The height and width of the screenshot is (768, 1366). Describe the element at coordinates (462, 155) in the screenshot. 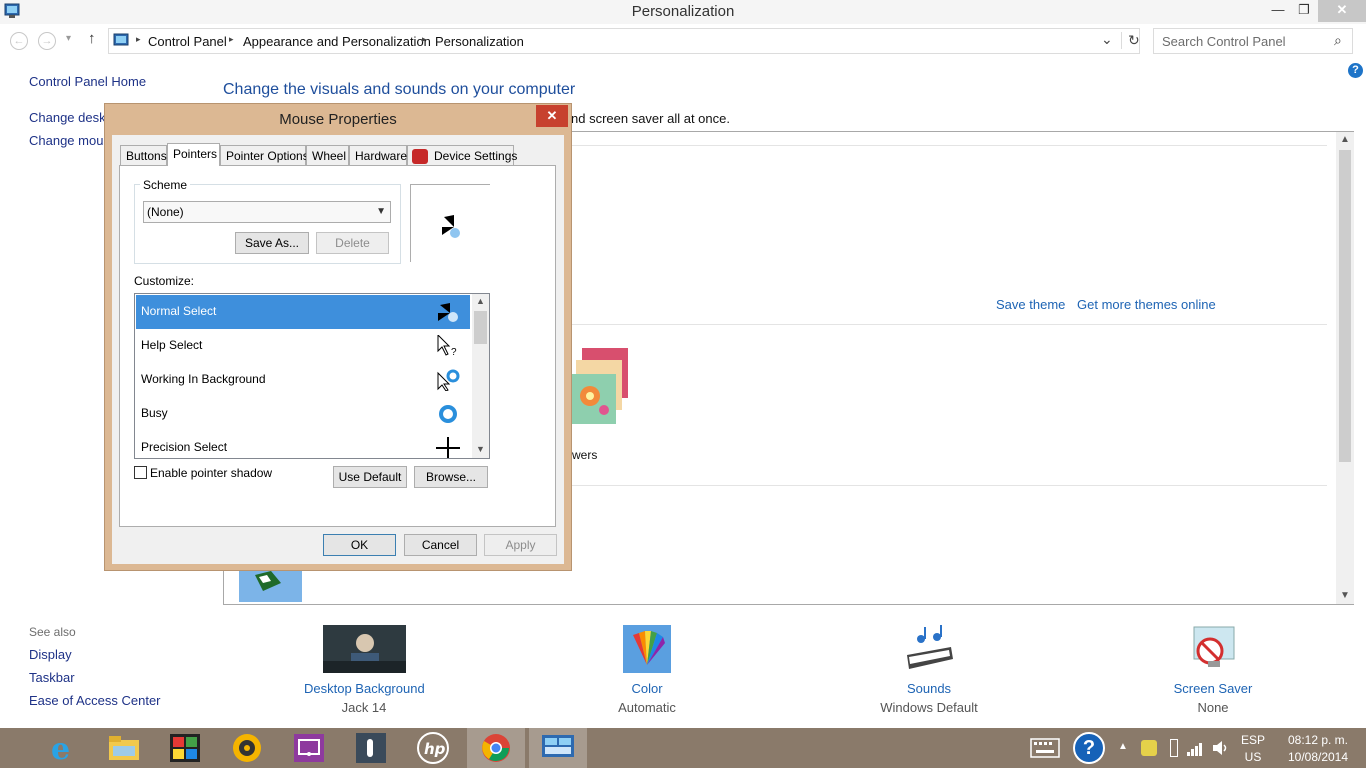

I see `tab-device-settings: Device Settings` at that location.